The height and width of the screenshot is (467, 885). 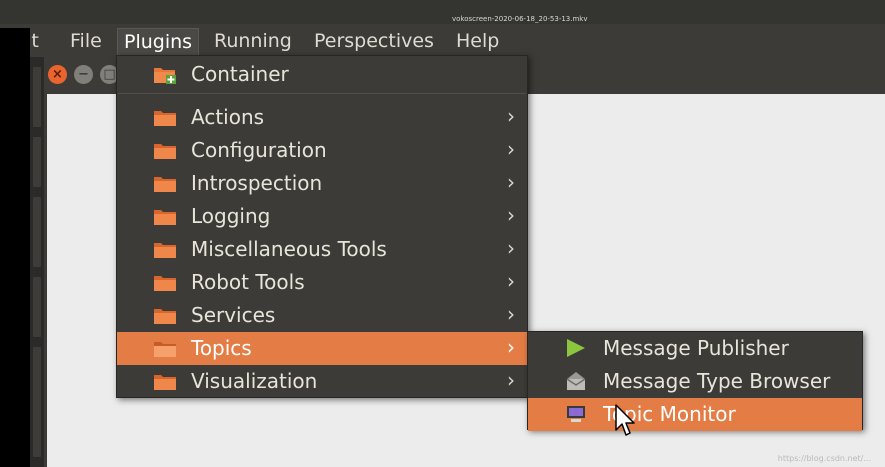 What do you see at coordinates (695, 414) in the screenshot?
I see `submenu-item-topic-monitor: Topic Monitor` at bounding box center [695, 414].